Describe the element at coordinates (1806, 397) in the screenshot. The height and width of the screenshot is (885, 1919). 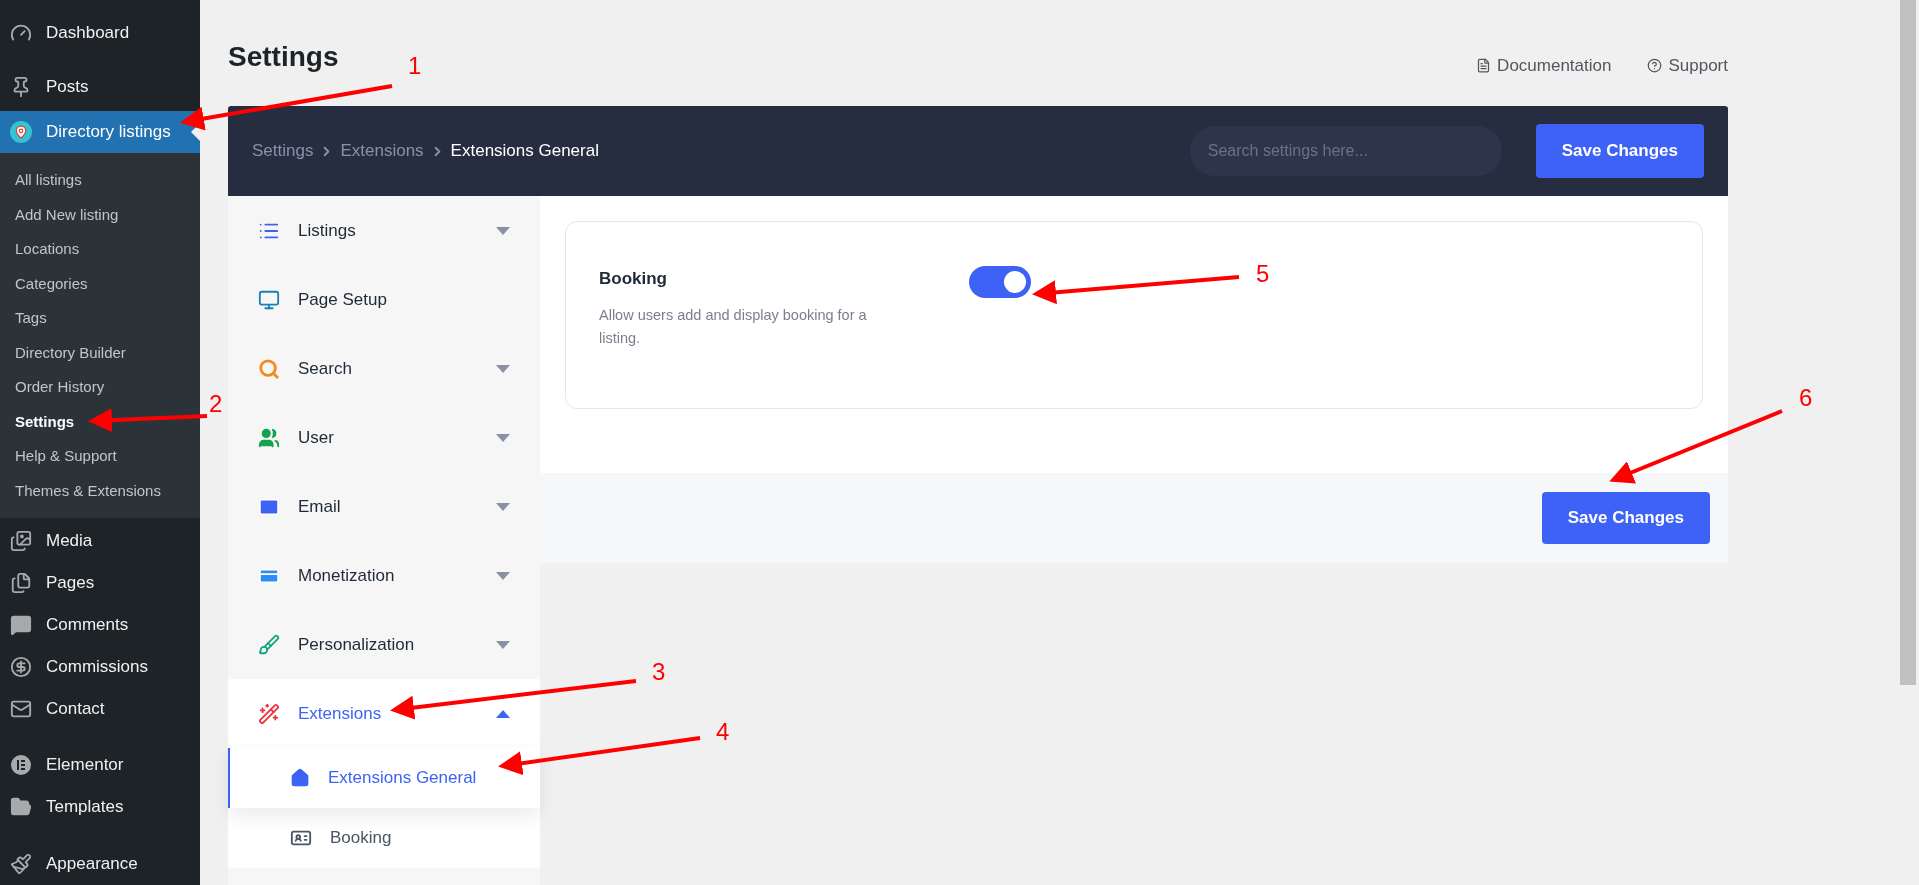
I see `annotation-number: 6` at that location.